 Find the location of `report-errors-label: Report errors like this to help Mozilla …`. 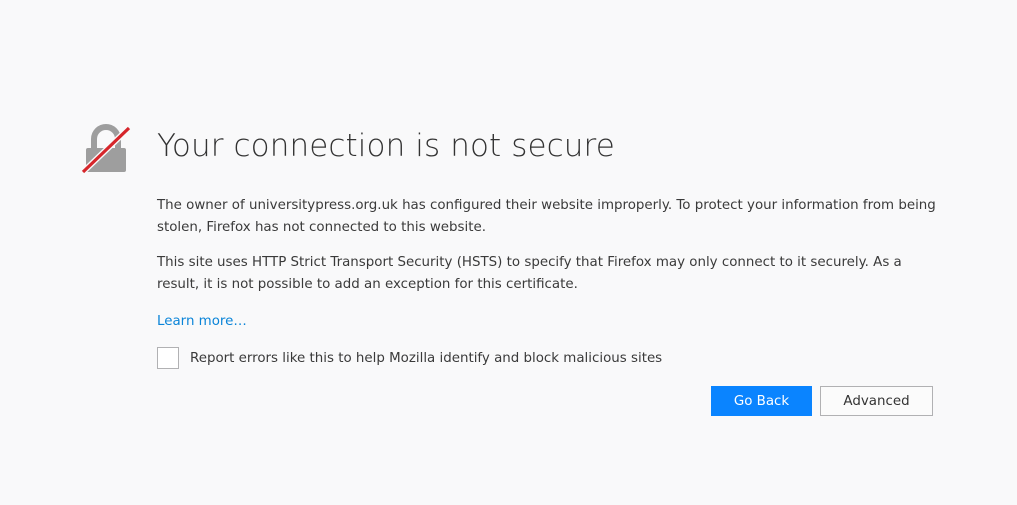

report-errors-label: Report errors like this to help Mozilla … is located at coordinates (426, 358).